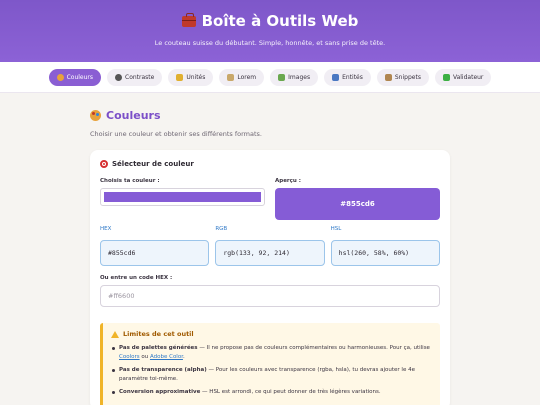 This screenshot has height=405, width=540. Describe the element at coordinates (115, 334) in the screenshot. I see `warning-icon` at that location.